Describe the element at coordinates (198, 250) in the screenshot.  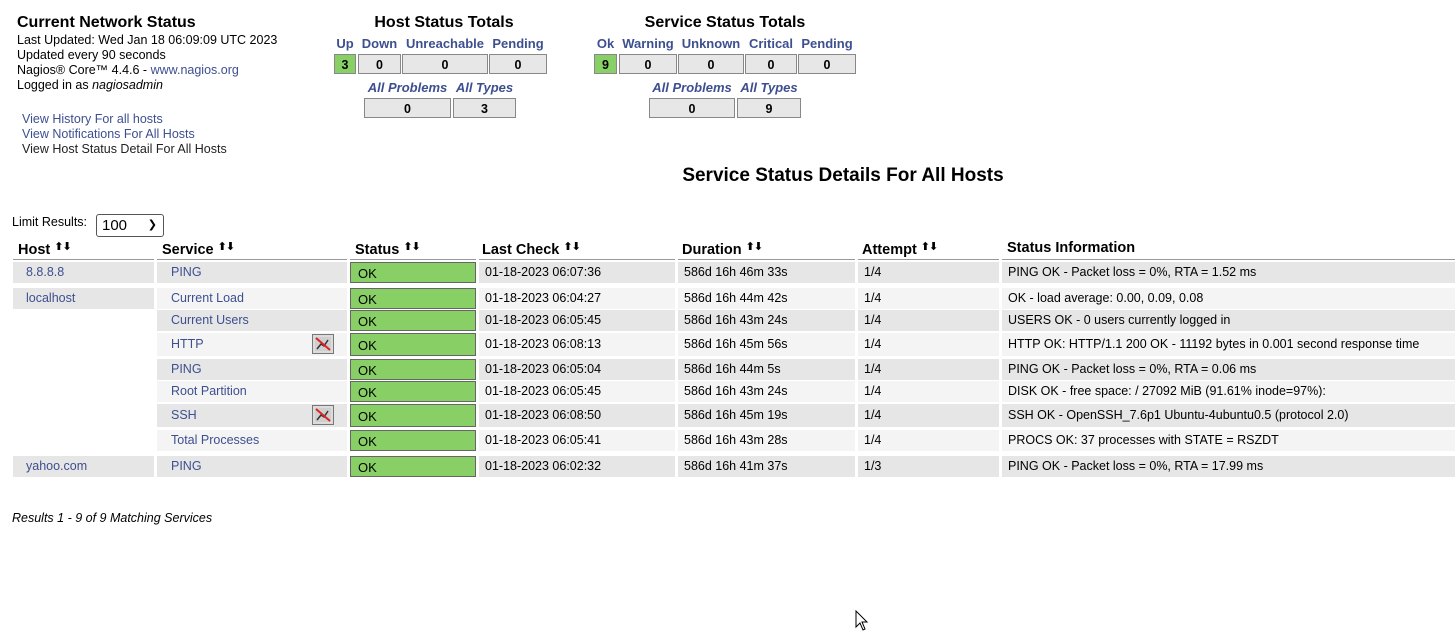
I see `col-service: Service ⬆⬇` at that location.